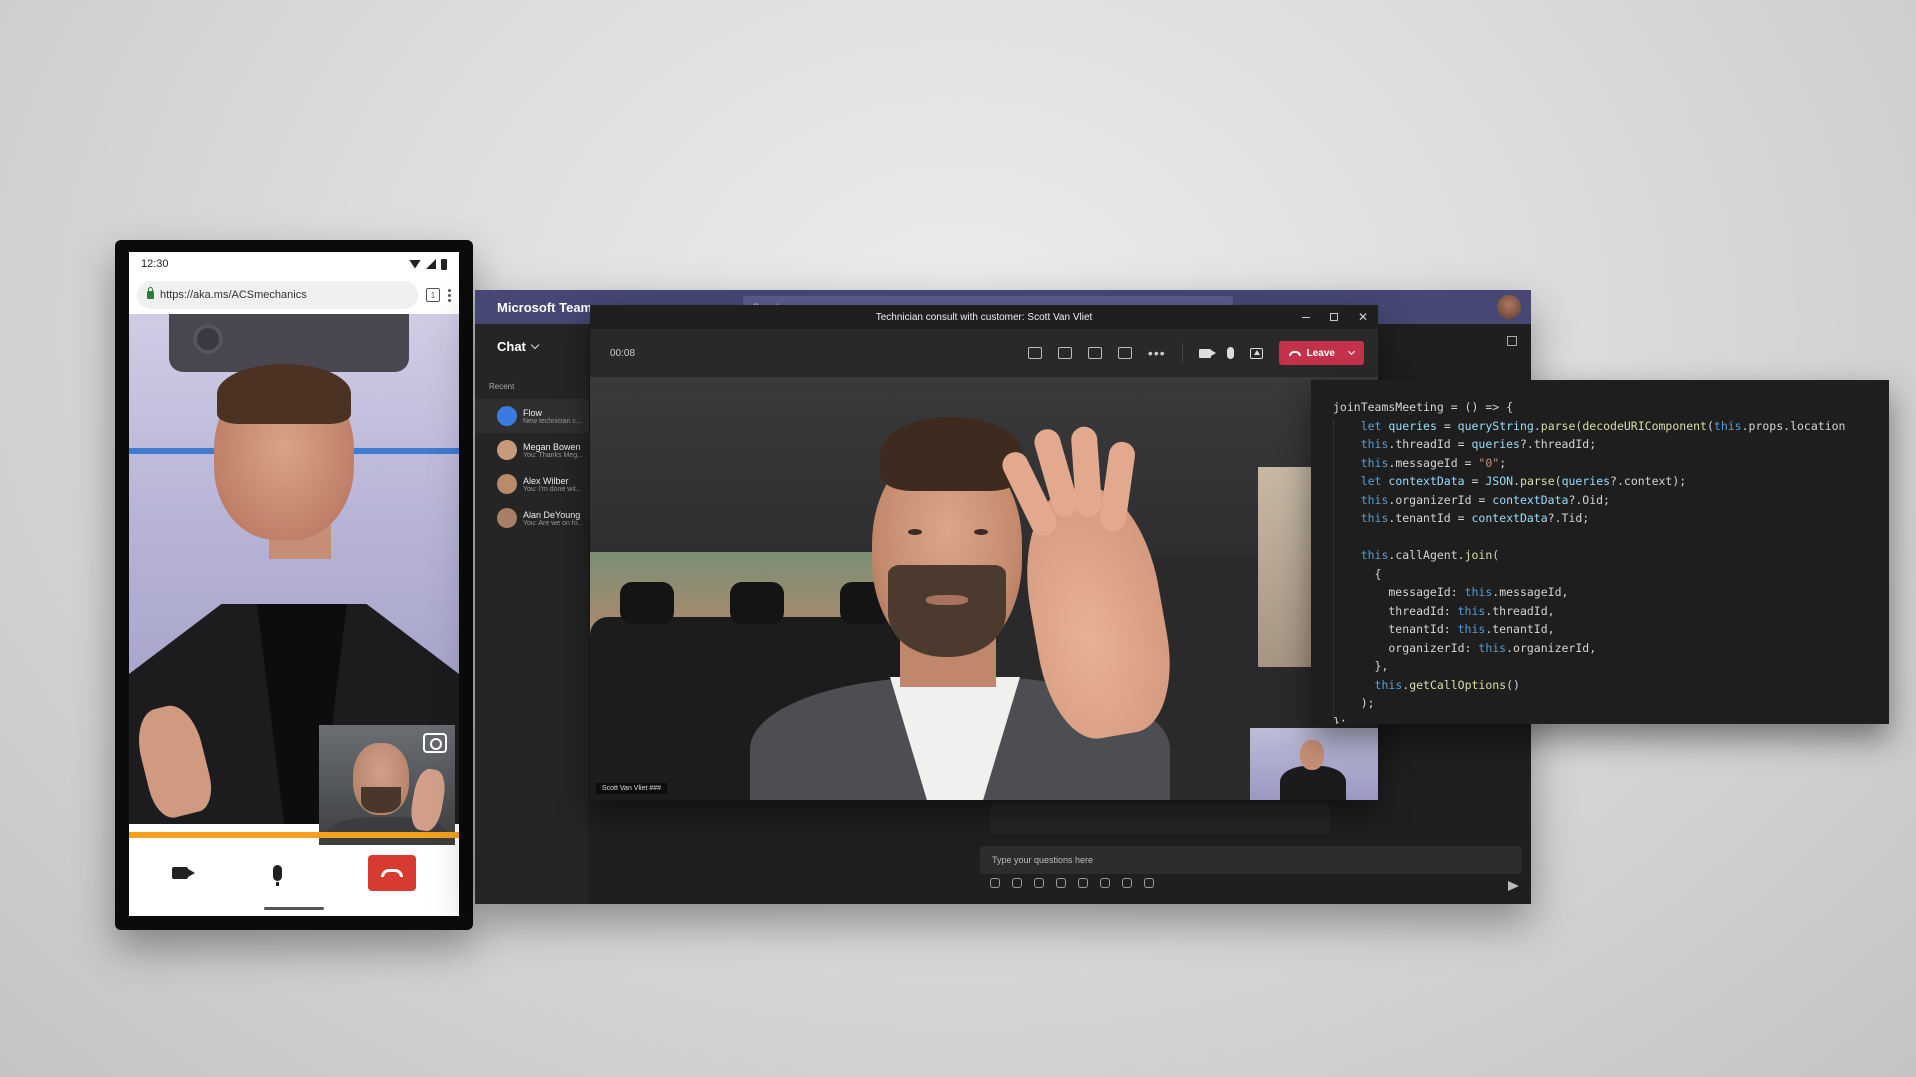 Image resolution: width=1916 pixels, height=1077 pixels. I want to click on leave-label: Leave, so click(1320, 353).